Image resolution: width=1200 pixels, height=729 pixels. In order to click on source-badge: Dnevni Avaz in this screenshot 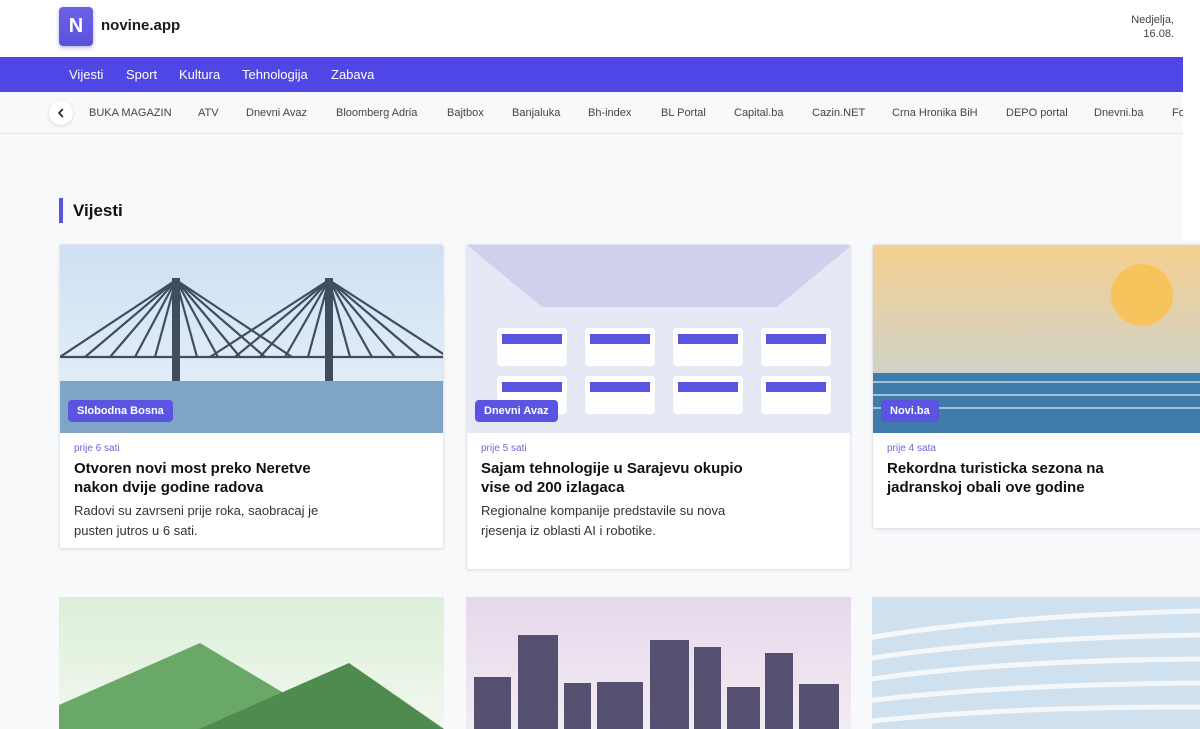, I will do `click(516, 411)`.